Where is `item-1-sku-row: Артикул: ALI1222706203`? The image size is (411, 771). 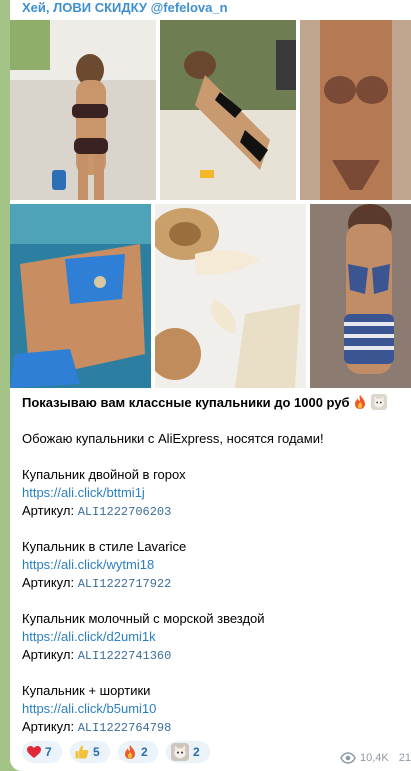 item-1-sku-row: Артикул: ALI1222706203 is located at coordinates (97, 511).